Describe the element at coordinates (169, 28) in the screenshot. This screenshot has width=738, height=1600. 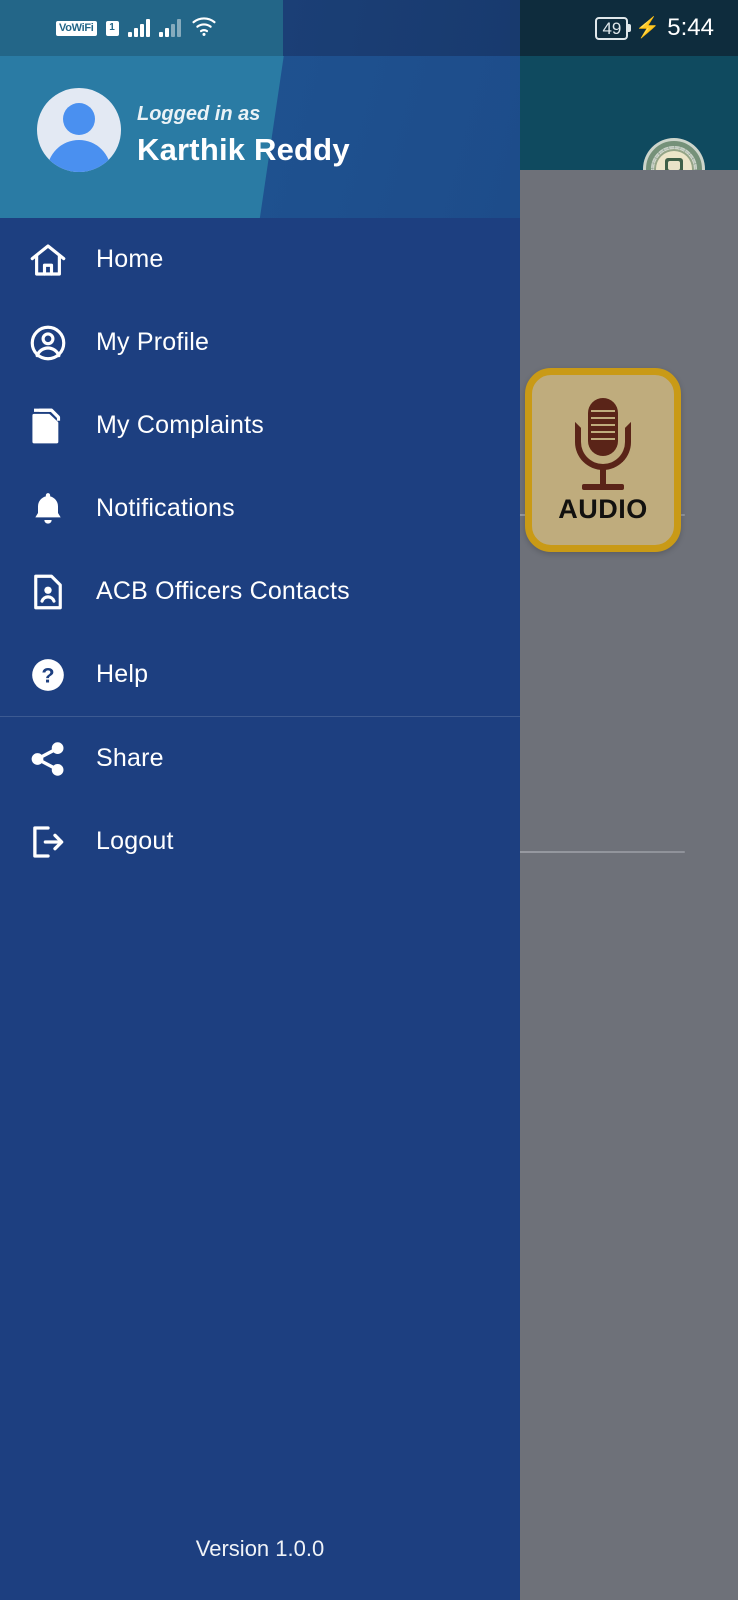
I see `signal-bars-weak-icon` at that location.